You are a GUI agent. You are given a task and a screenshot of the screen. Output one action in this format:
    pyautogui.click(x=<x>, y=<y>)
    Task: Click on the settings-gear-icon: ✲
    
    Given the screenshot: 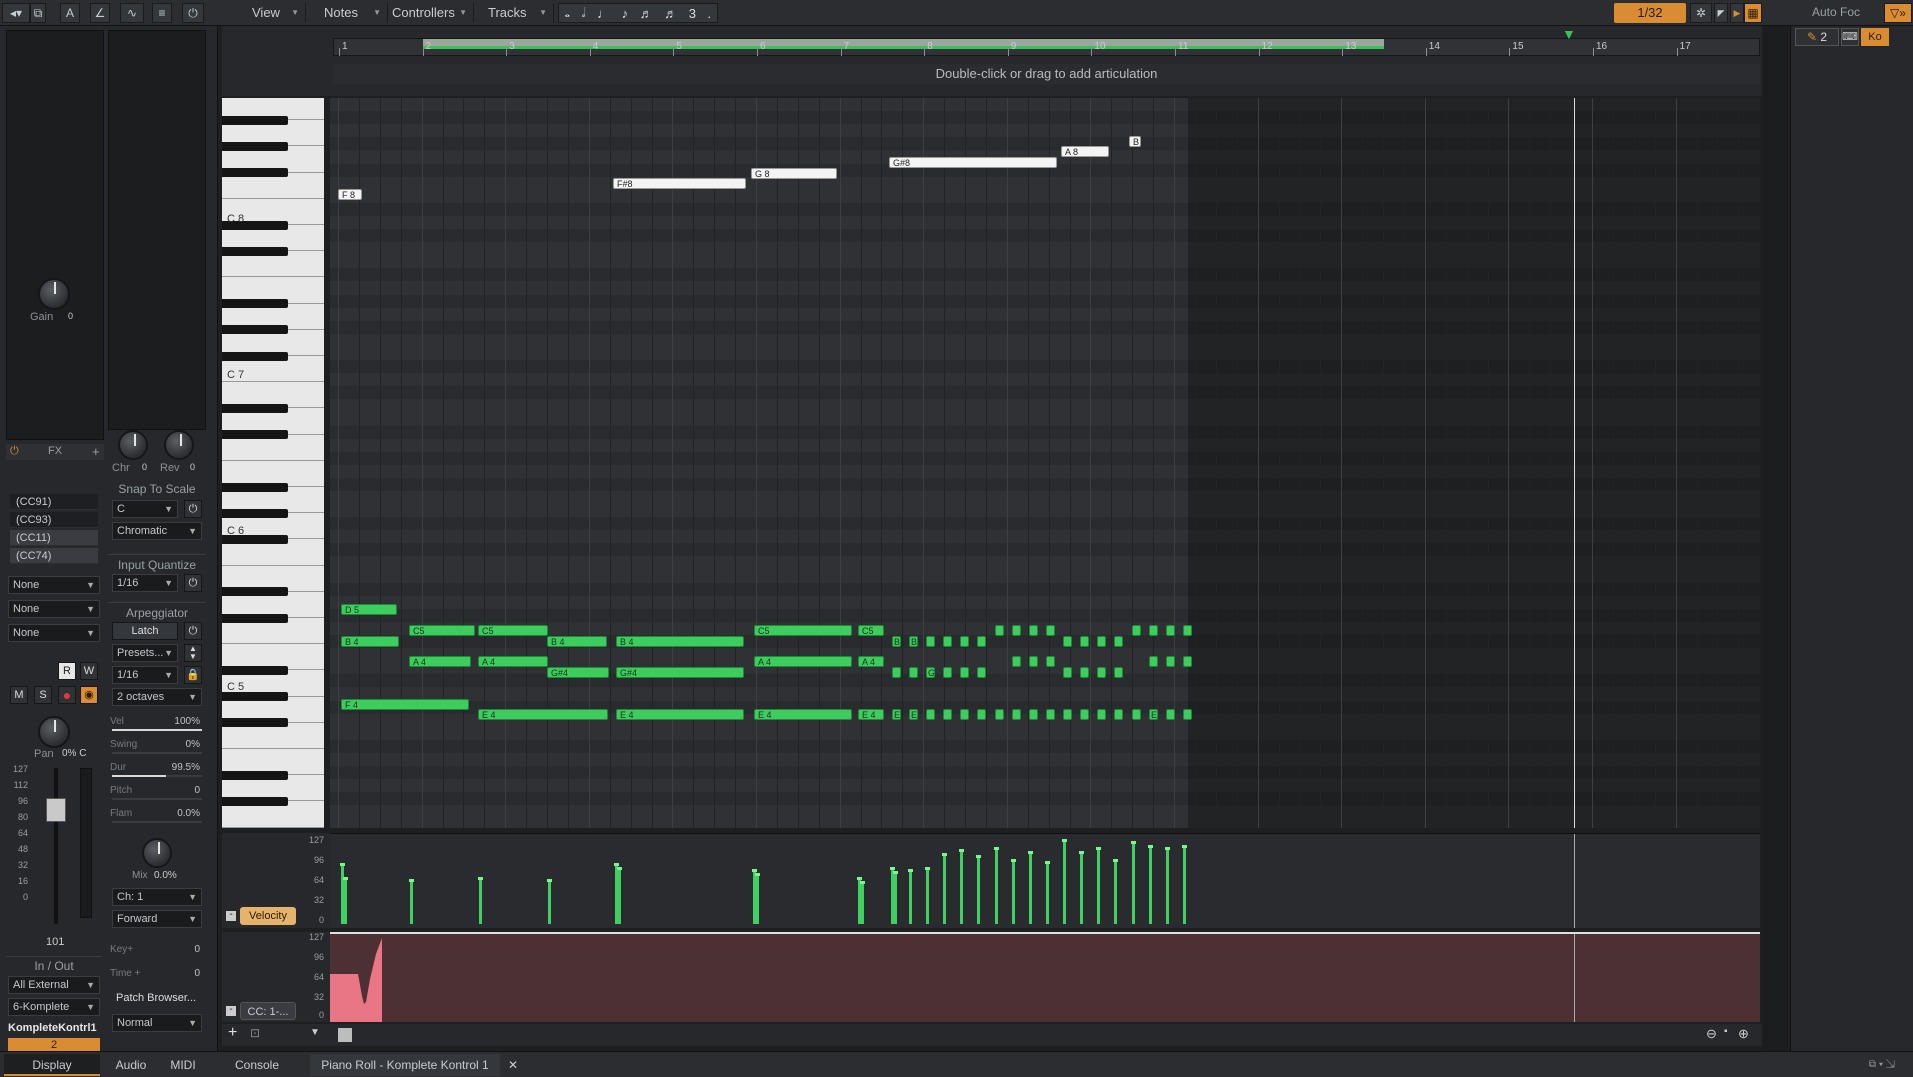 What is the action you would take?
    pyautogui.click(x=1701, y=13)
    